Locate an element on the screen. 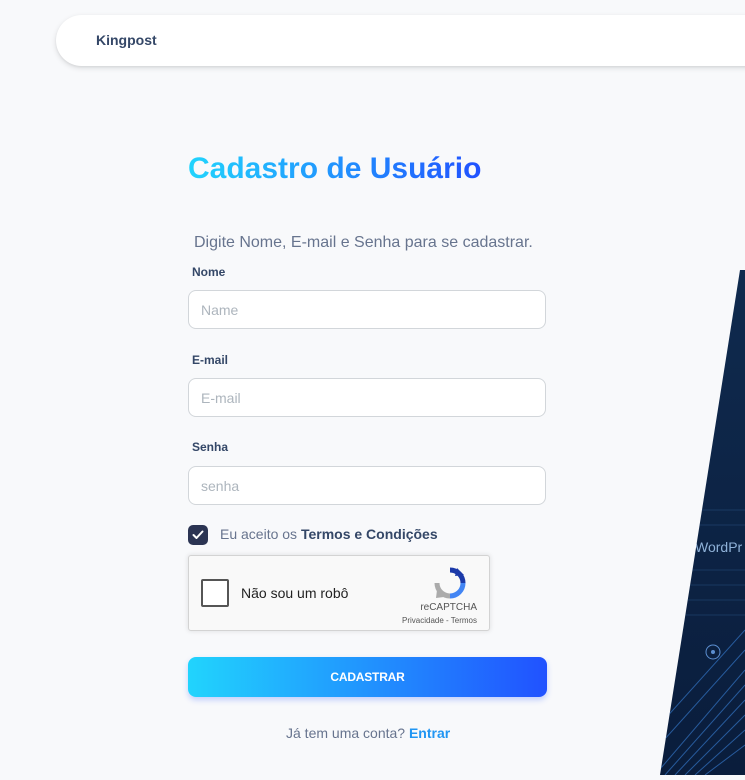 Image resolution: width=745 pixels, height=780 pixels. recaptcha-label: Não sou um robô is located at coordinates (295, 593).